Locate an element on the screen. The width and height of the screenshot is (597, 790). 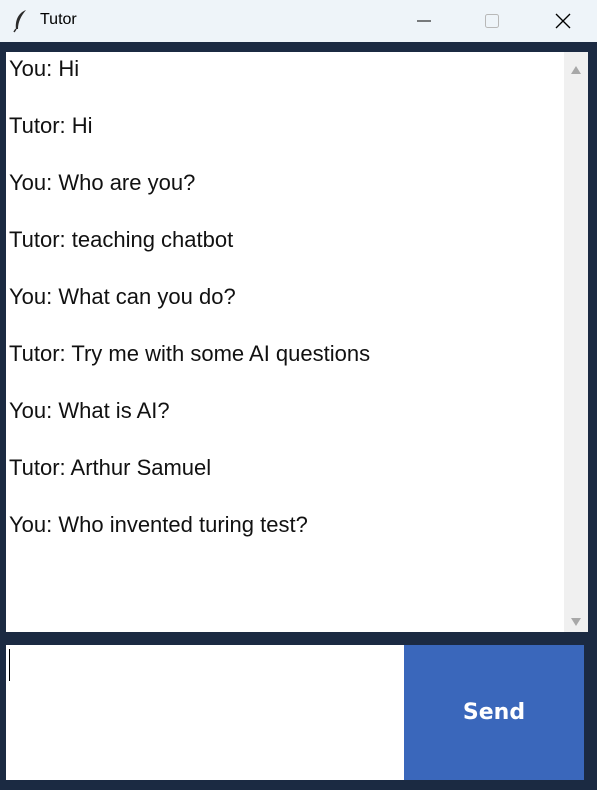
chat-message: You: What can you do? is located at coordinates (122, 296).